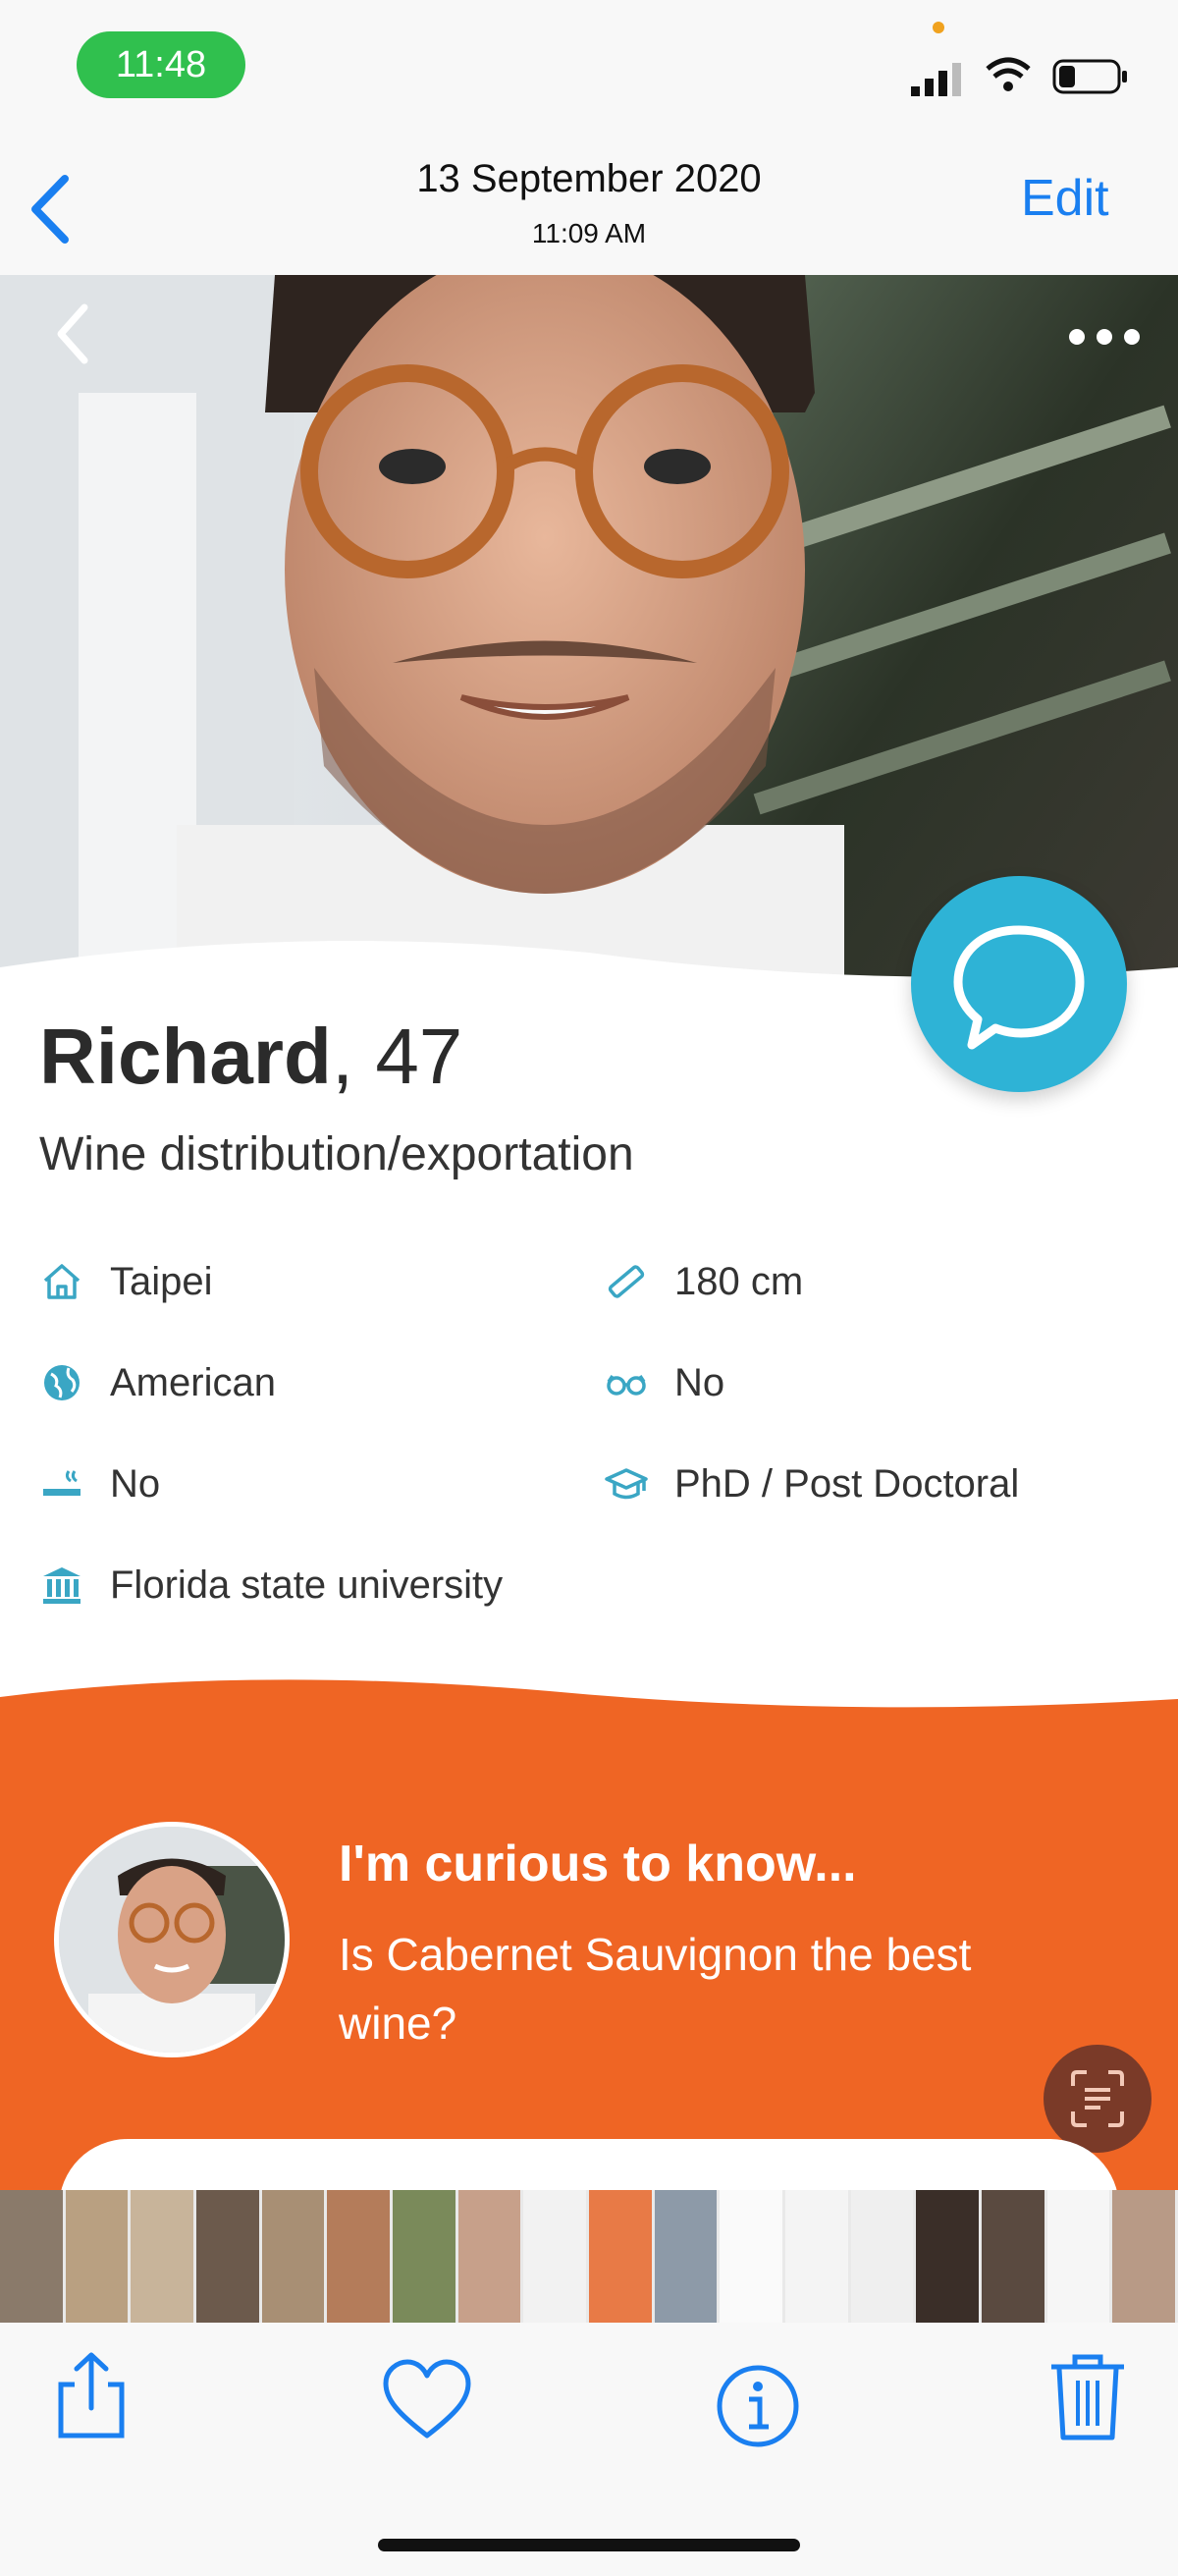  What do you see at coordinates (589, 1704) in the screenshot?
I see `orange-wave` at bounding box center [589, 1704].